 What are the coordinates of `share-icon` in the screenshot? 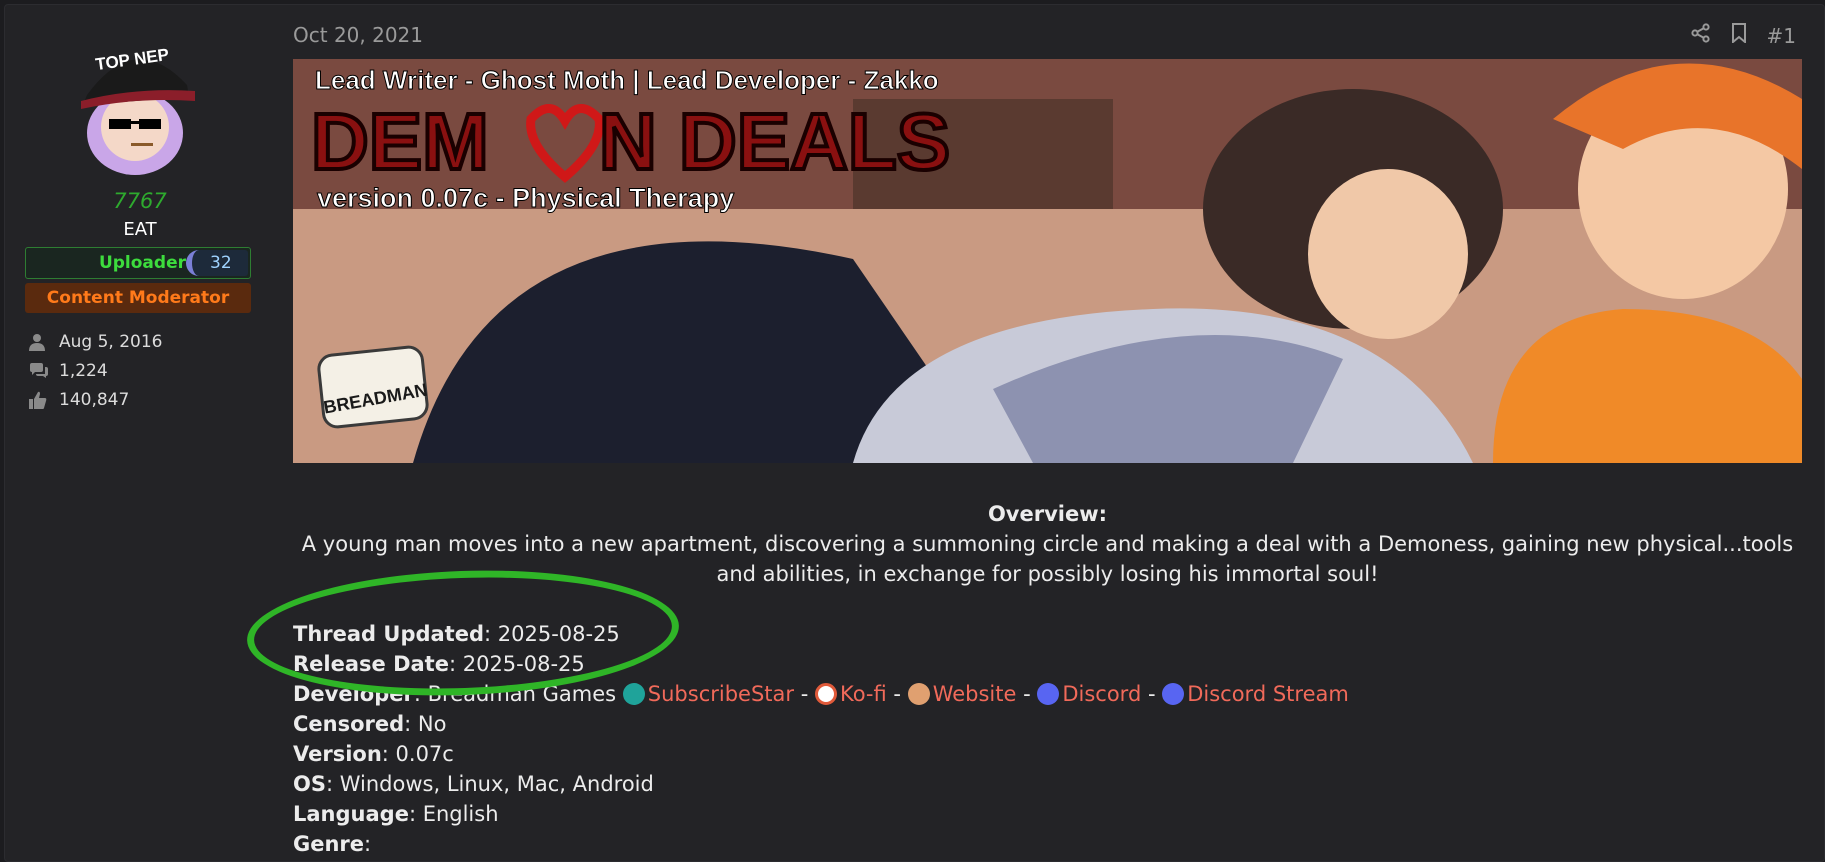 It's located at (1700, 35).